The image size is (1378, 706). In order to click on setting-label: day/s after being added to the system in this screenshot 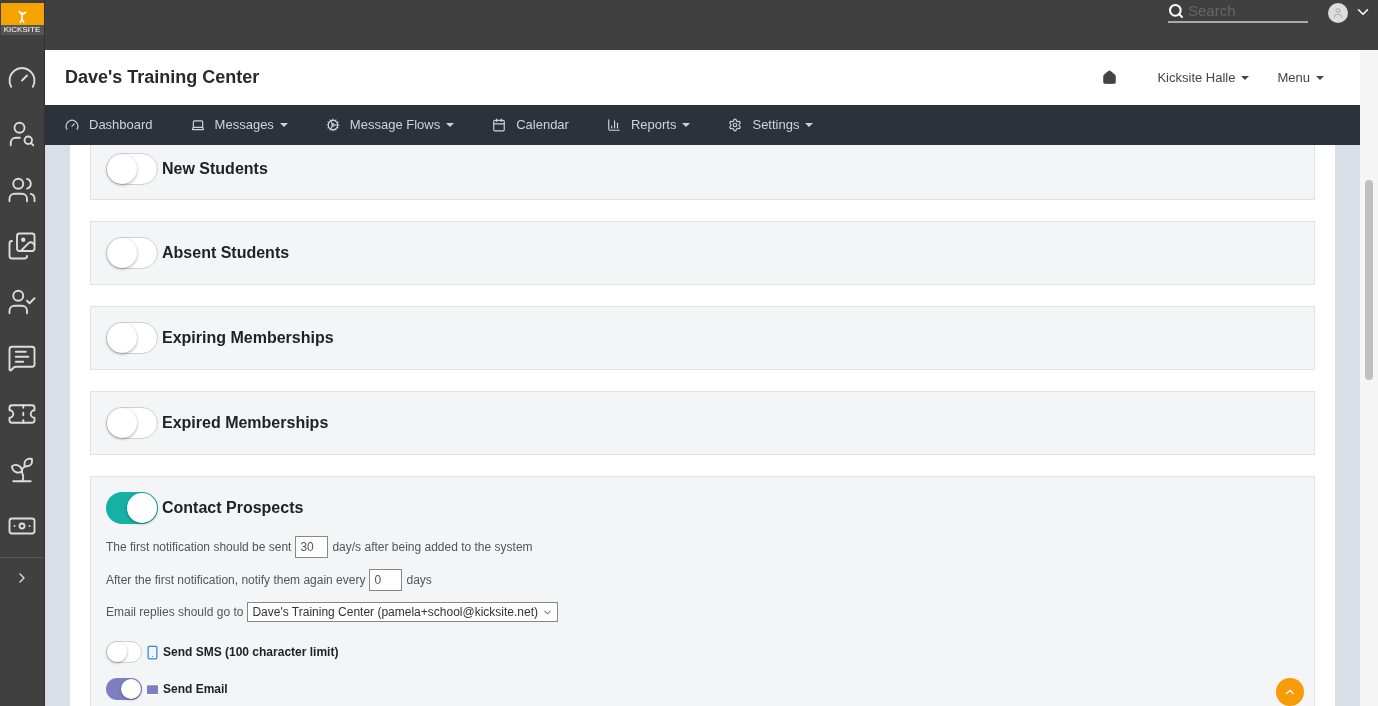, I will do `click(432, 547)`.